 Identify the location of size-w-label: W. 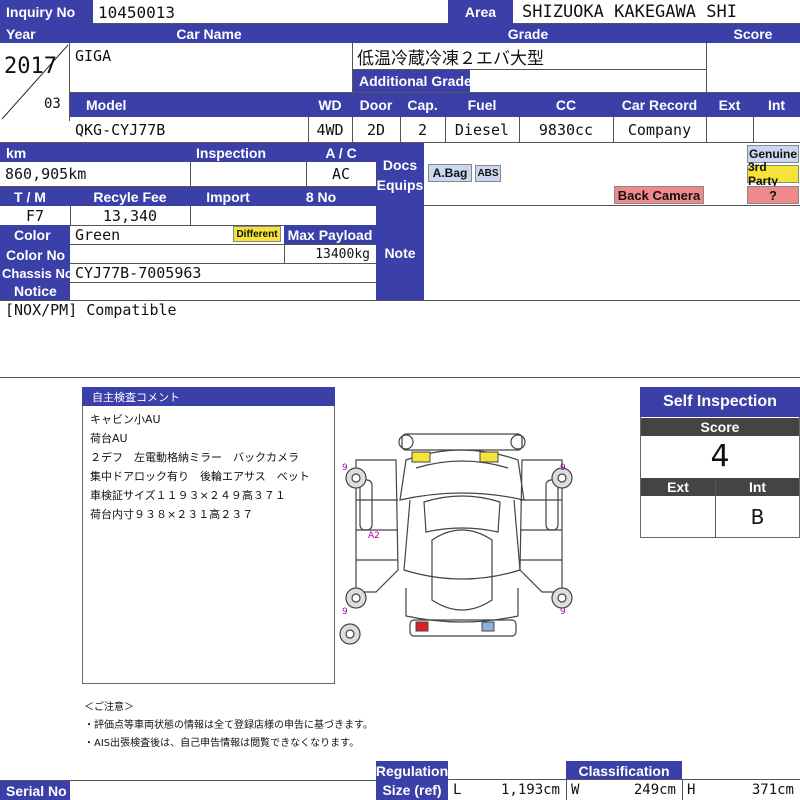
(575, 790).